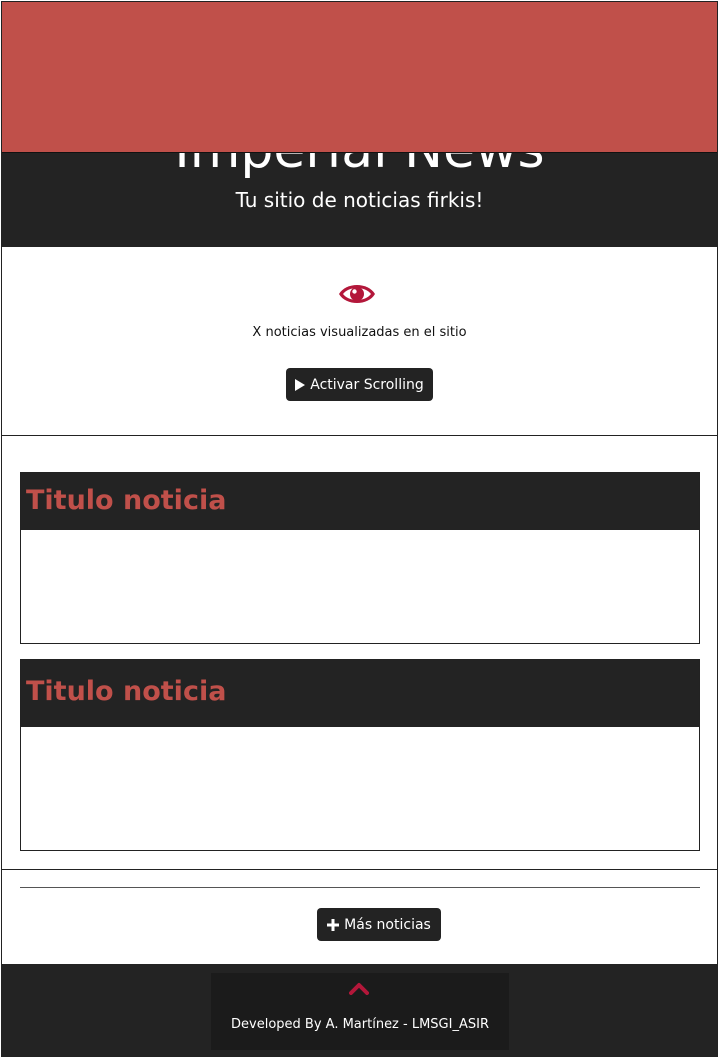 Image resolution: width=719 pixels, height=1059 pixels. I want to click on footer-credits: Developed By A. Martínez - LMSGI_ASIR, so click(360, 1024).